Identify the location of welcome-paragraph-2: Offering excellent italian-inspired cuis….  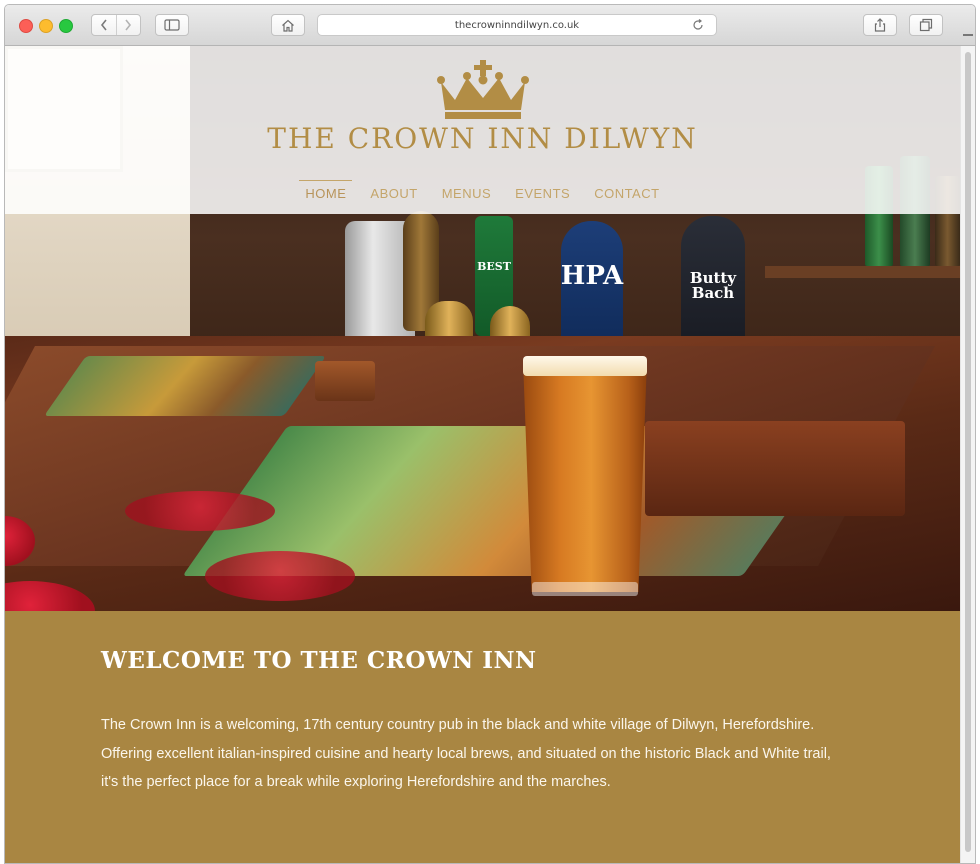
(466, 768).